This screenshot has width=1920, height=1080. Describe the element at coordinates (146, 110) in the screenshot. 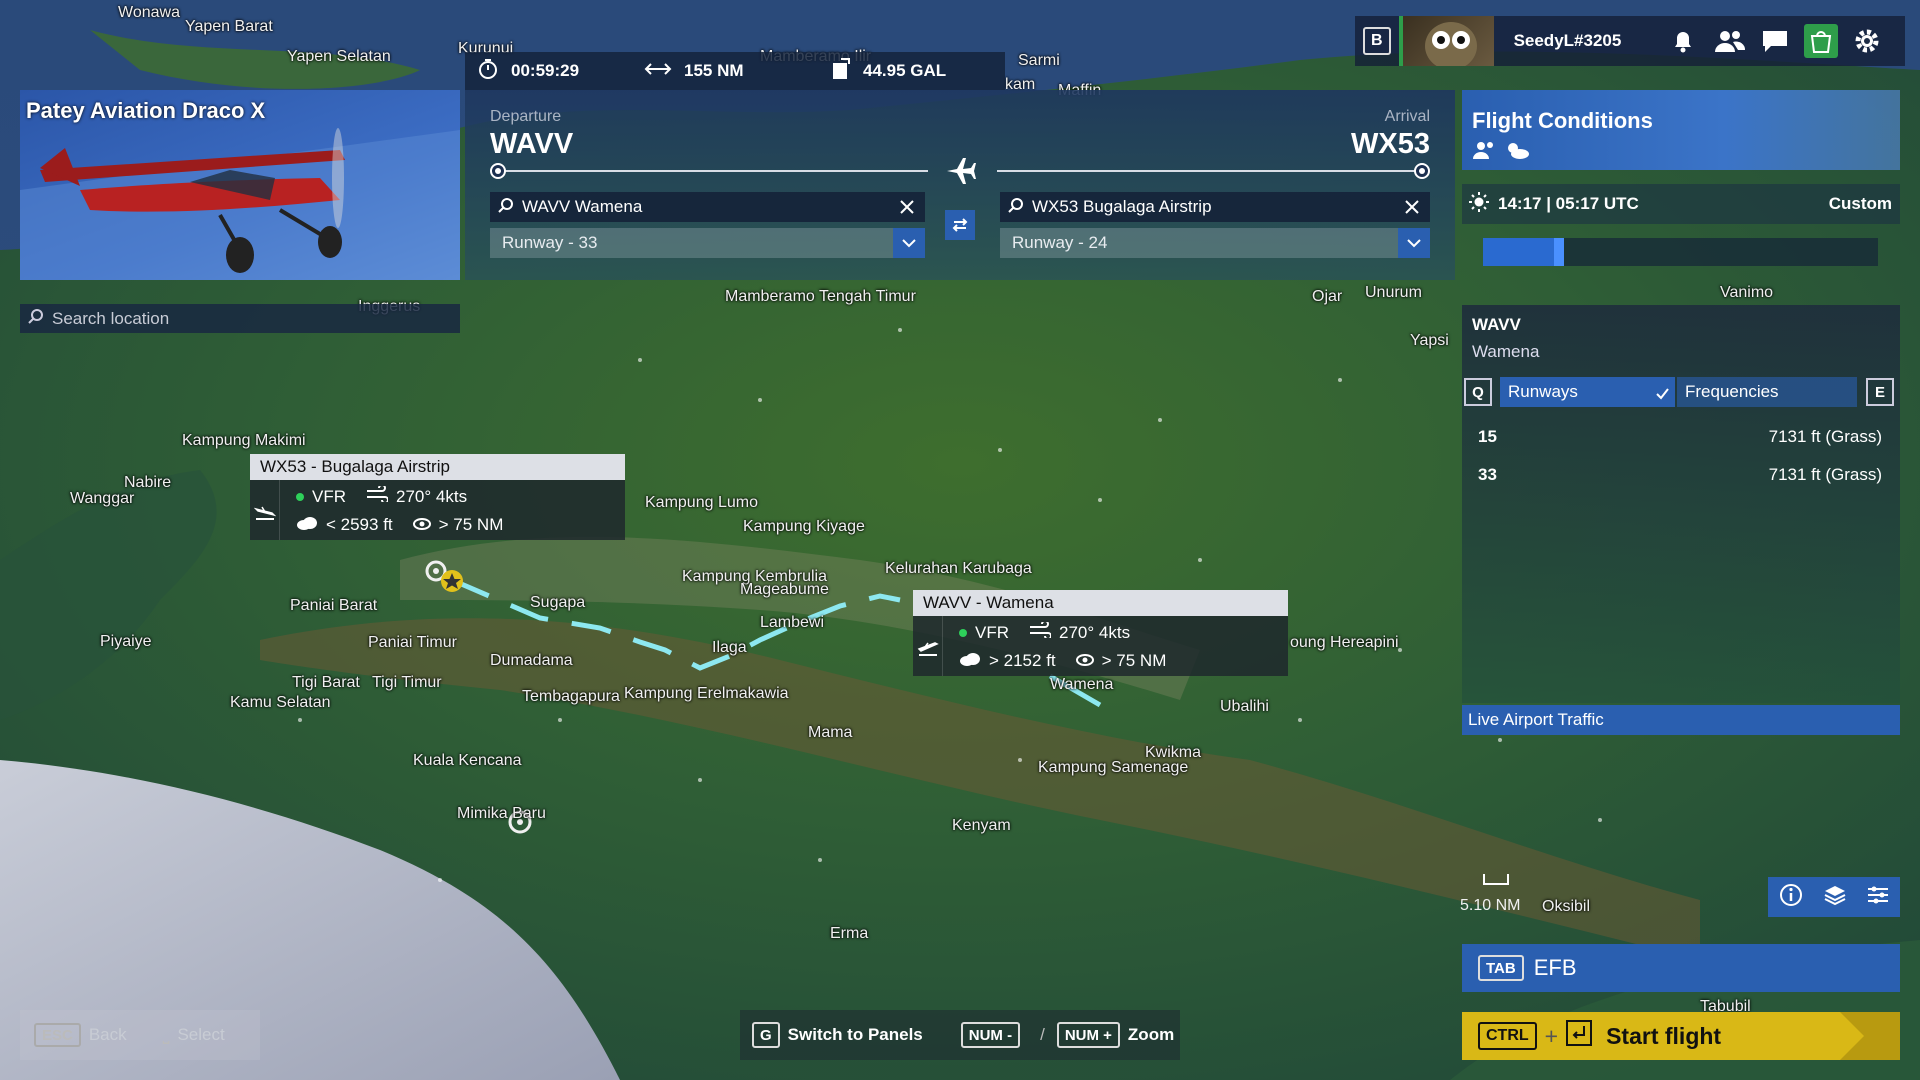

I see `aircraft-name: Patey Aviation Draco X` at that location.